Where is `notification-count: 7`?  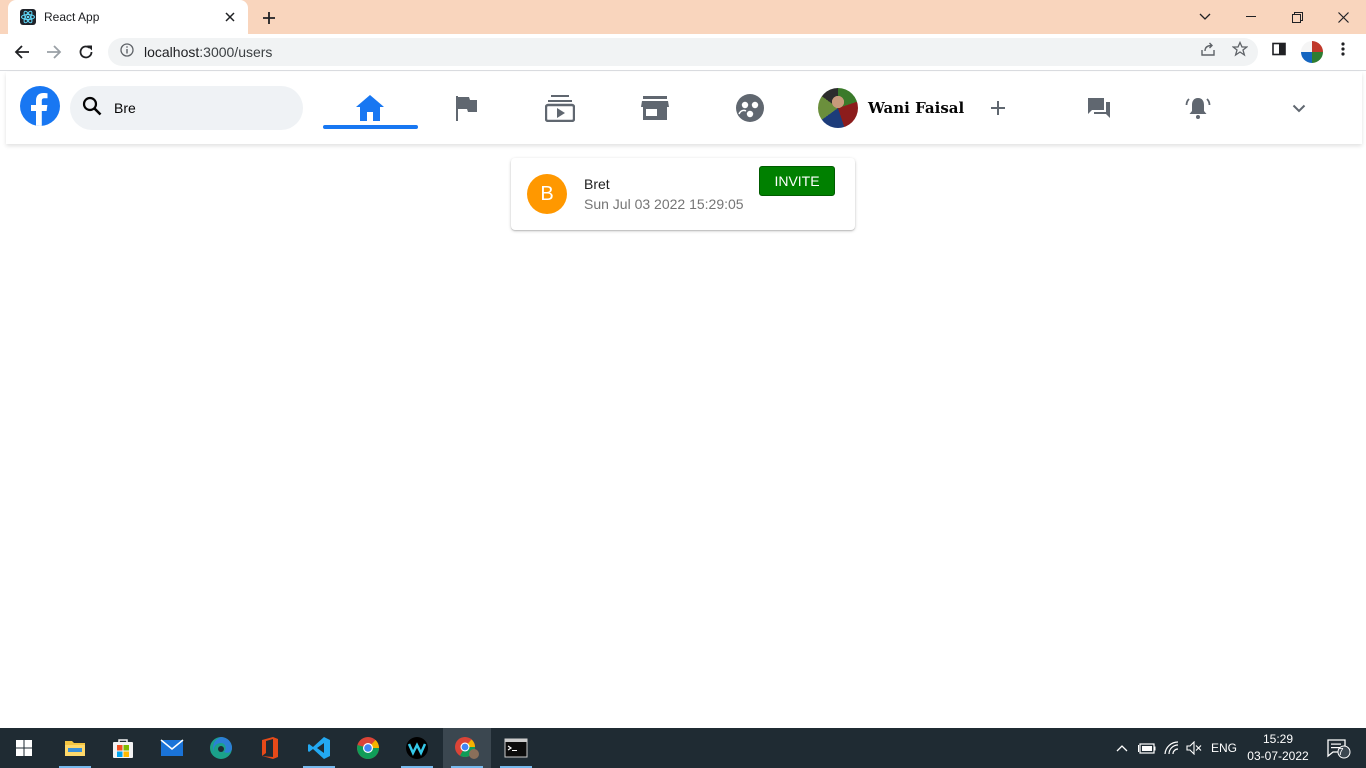
notification-count: 7 is located at coordinates (1341, 752).